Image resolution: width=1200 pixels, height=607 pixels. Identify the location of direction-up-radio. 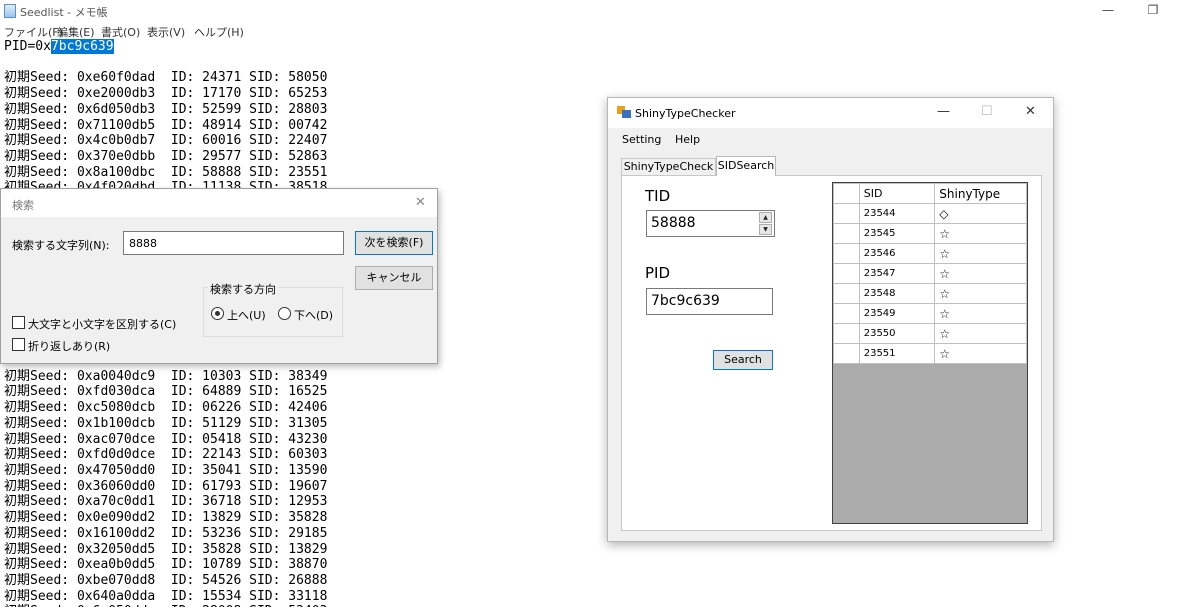
(217, 313).